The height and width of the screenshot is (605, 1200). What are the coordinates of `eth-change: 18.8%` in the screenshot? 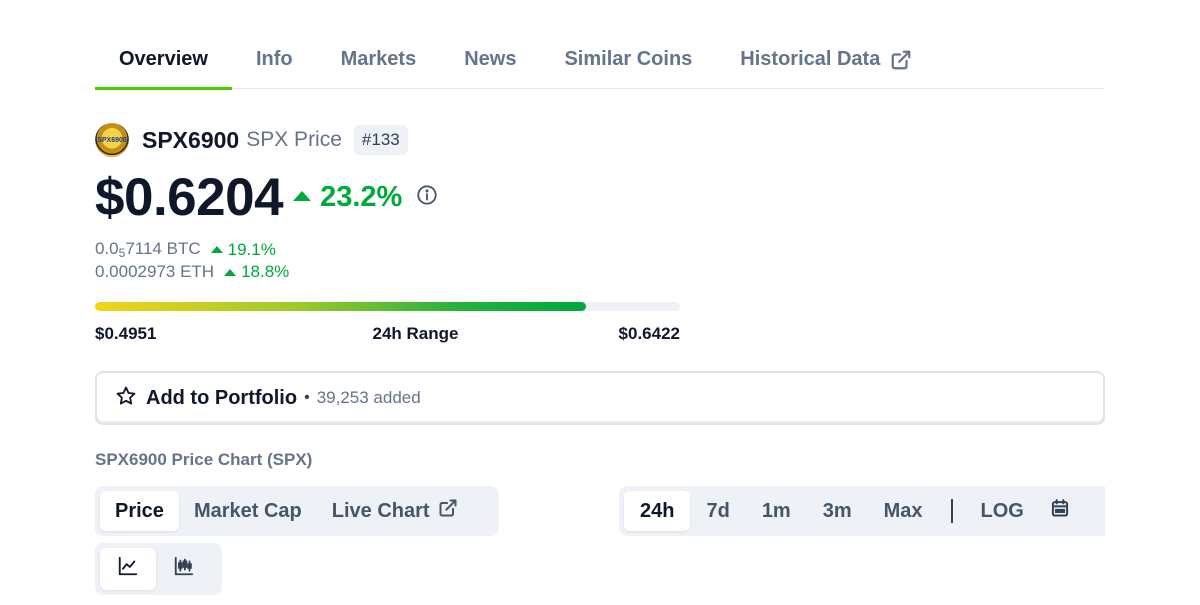 It's located at (256, 272).